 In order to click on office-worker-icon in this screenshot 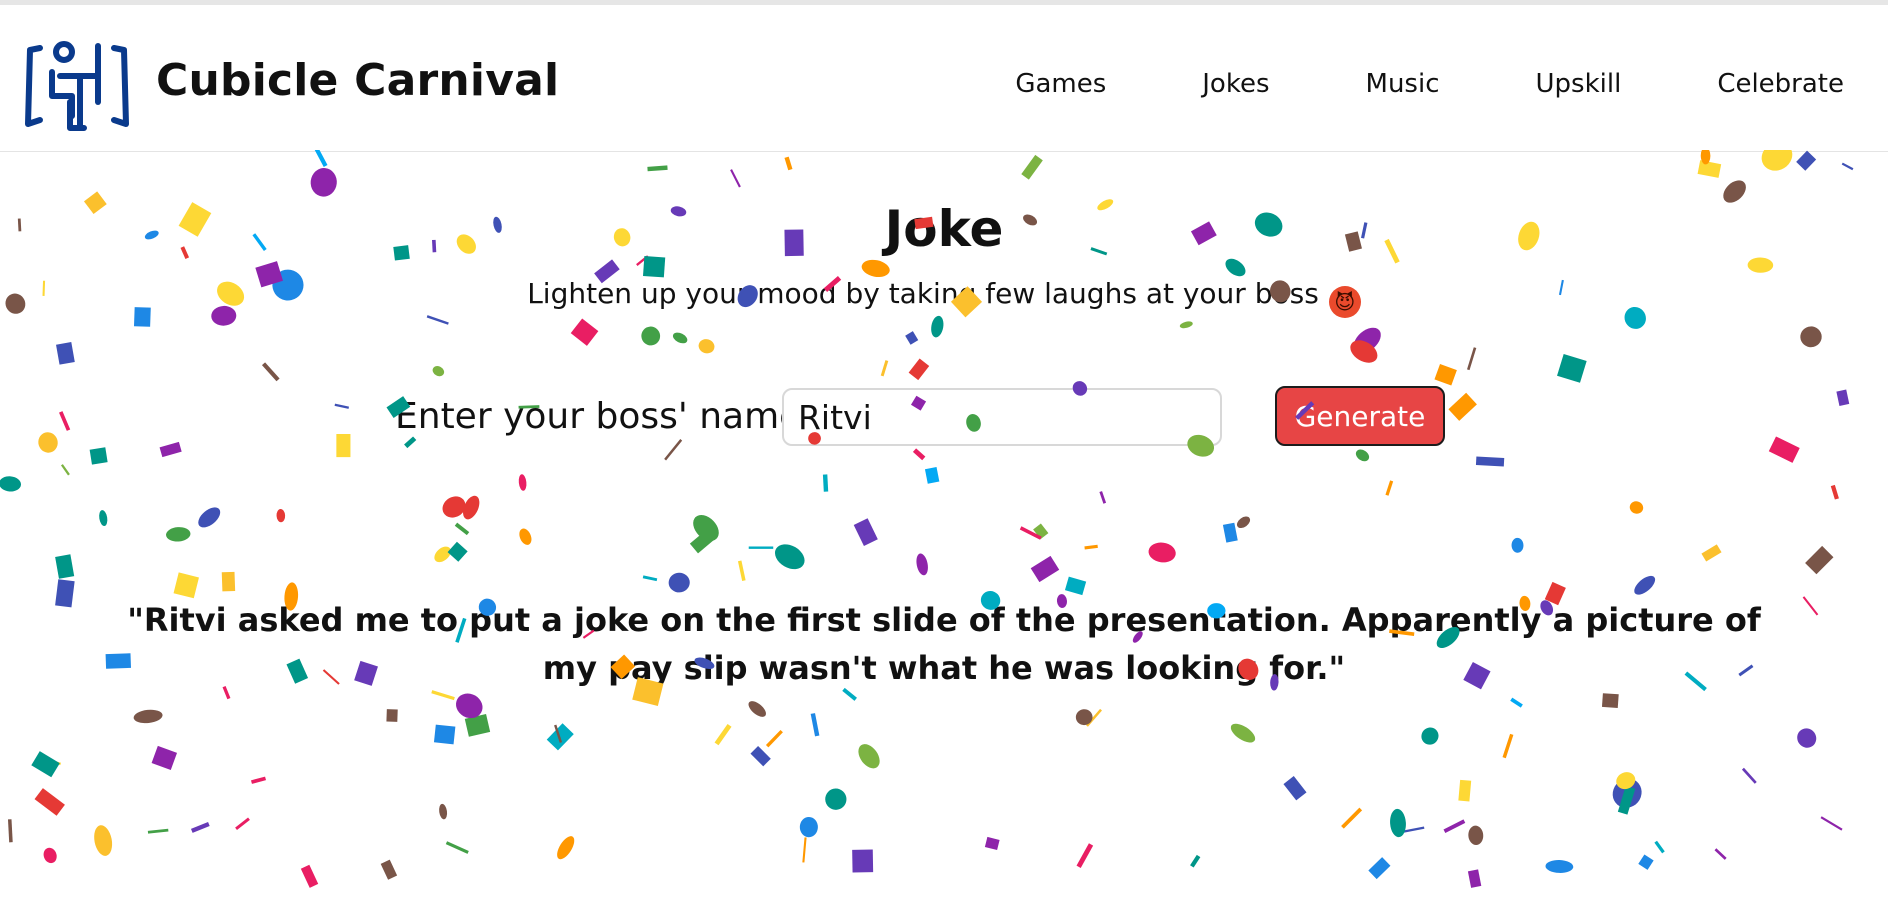, I will do `click(77, 86)`.